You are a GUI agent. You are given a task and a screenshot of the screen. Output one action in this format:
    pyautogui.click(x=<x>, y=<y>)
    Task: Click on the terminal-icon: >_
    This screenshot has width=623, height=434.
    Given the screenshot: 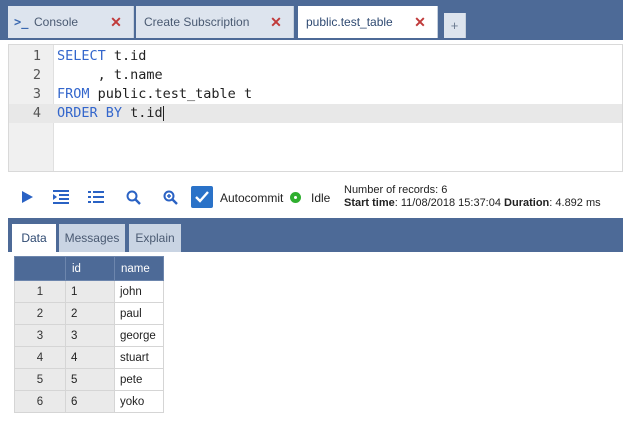 What is the action you would take?
    pyautogui.click(x=21, y=22)
    